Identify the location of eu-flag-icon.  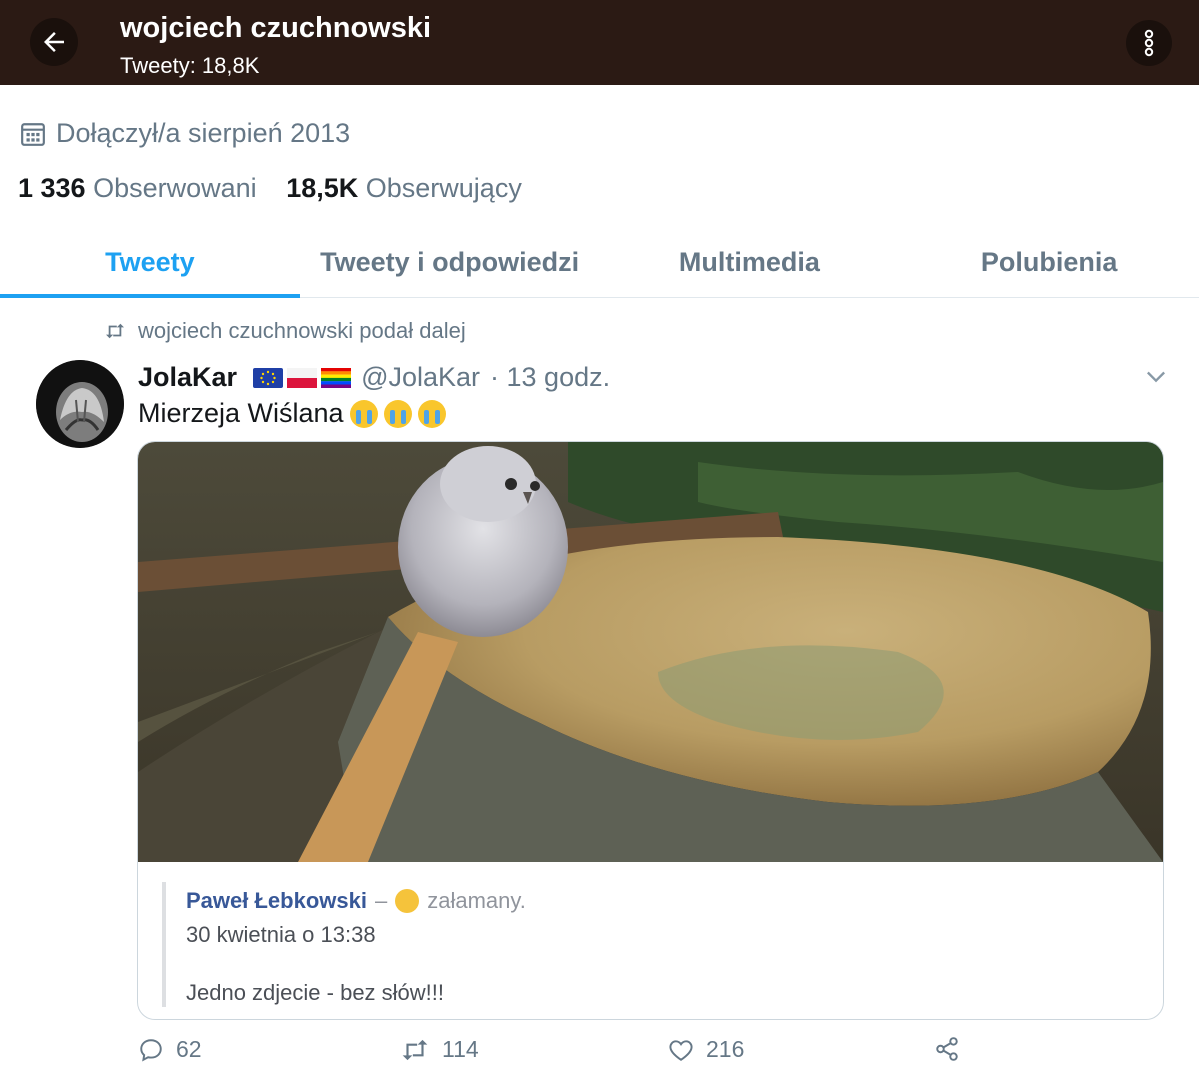
(268, 377).